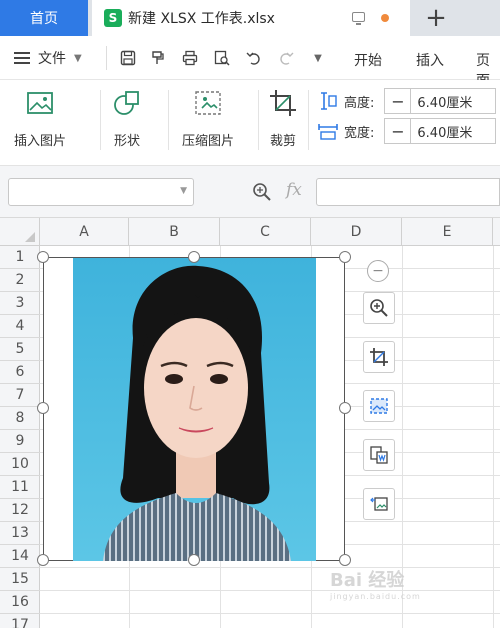 This screenshot has width=500, height=628. What do you see at coordinates (22, 58) in the screenshot?
I see `menu-icon` at bounding box center [22, 58].